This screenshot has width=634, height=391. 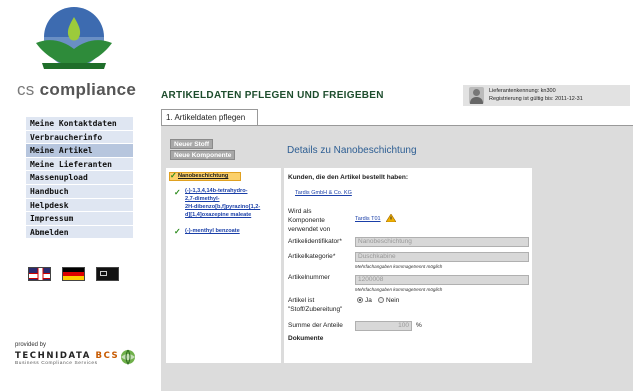 What do you see at coordinates (368, 219) in the screenshot?
I see `used-as-component-link: Tardis T01` at bounding box center [368, 219].